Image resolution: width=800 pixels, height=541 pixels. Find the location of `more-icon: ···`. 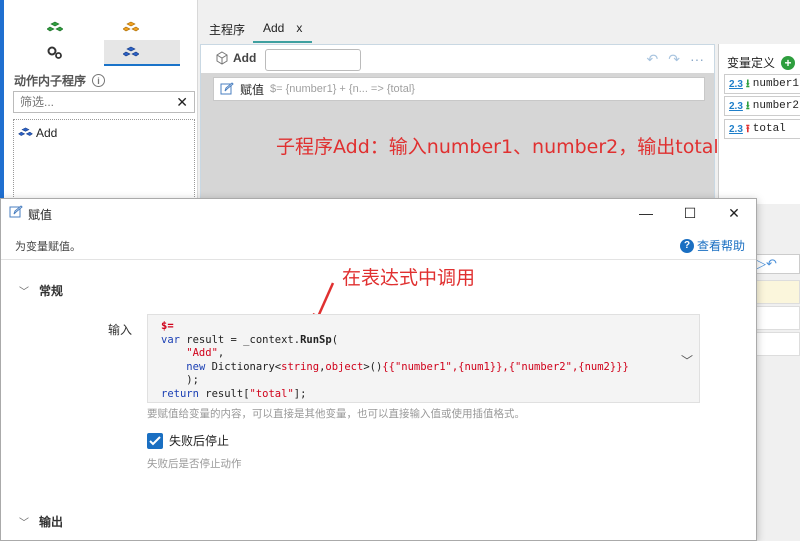

more-icon: ··· is located at coordinates (697, 59).